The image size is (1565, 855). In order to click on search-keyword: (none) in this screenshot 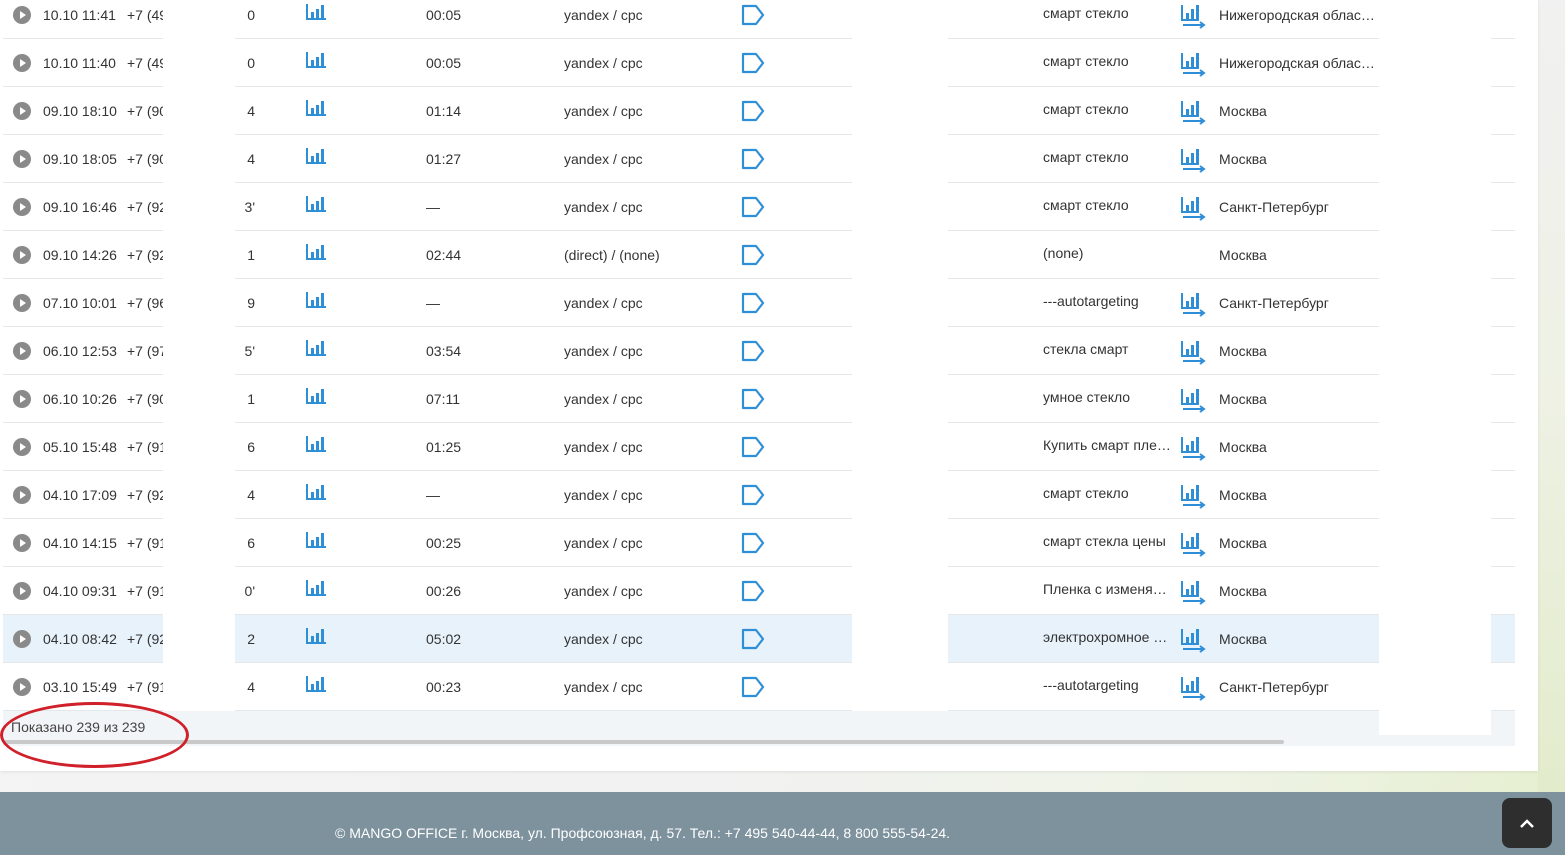, I will do `click(1063, 253)`.